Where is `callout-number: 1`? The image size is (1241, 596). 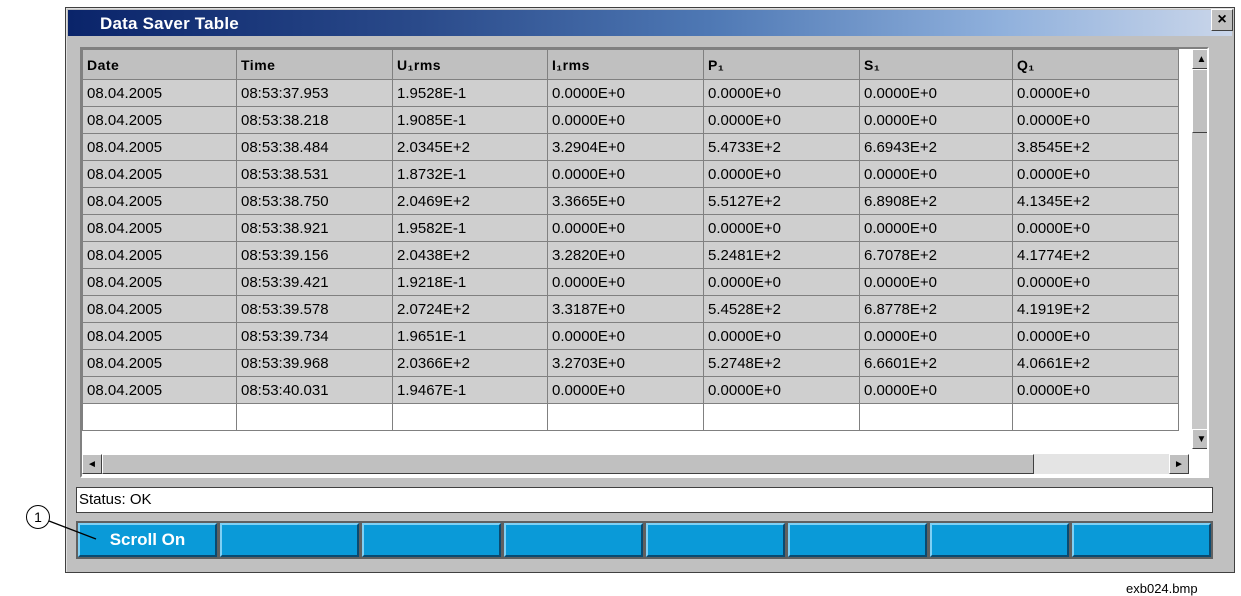 callout-number: 1 is located at coordinates (38, 517).